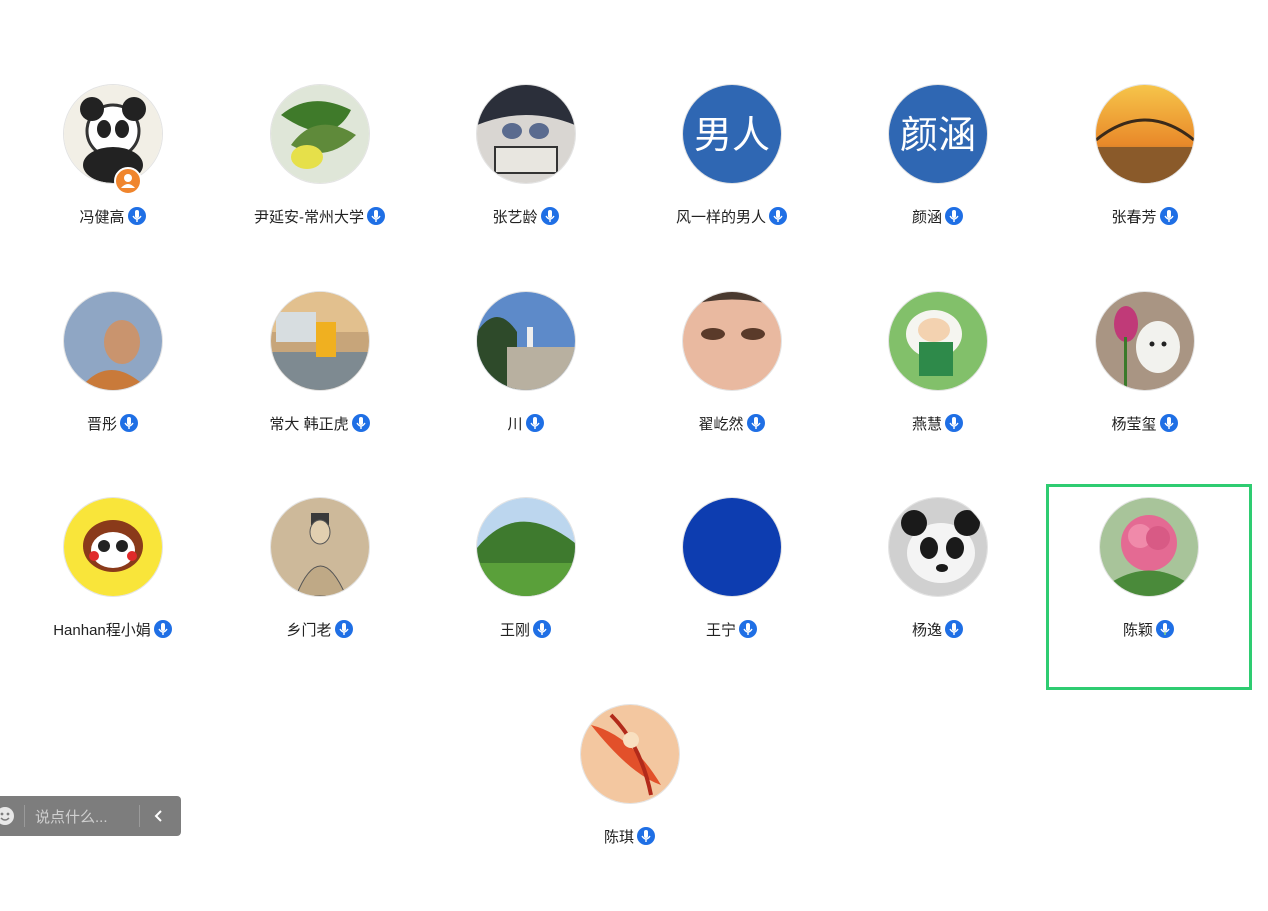 Image resolution: width=1268 pixels, height=911 pixels. Describe the element at coordinates (113, 601) in the screenshot. I see `participant-tile: Hanhan程小娟` at that location.